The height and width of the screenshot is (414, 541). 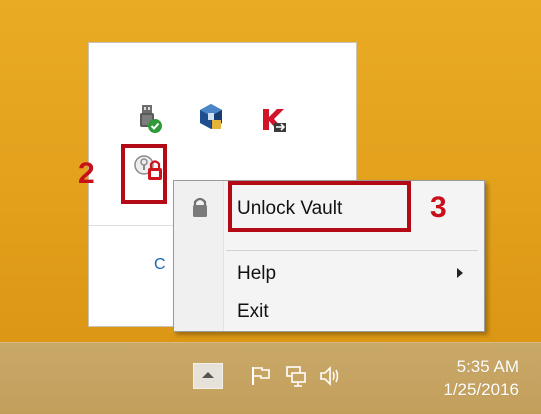 I want to click on menu-separator, so click(x=352, y=250).